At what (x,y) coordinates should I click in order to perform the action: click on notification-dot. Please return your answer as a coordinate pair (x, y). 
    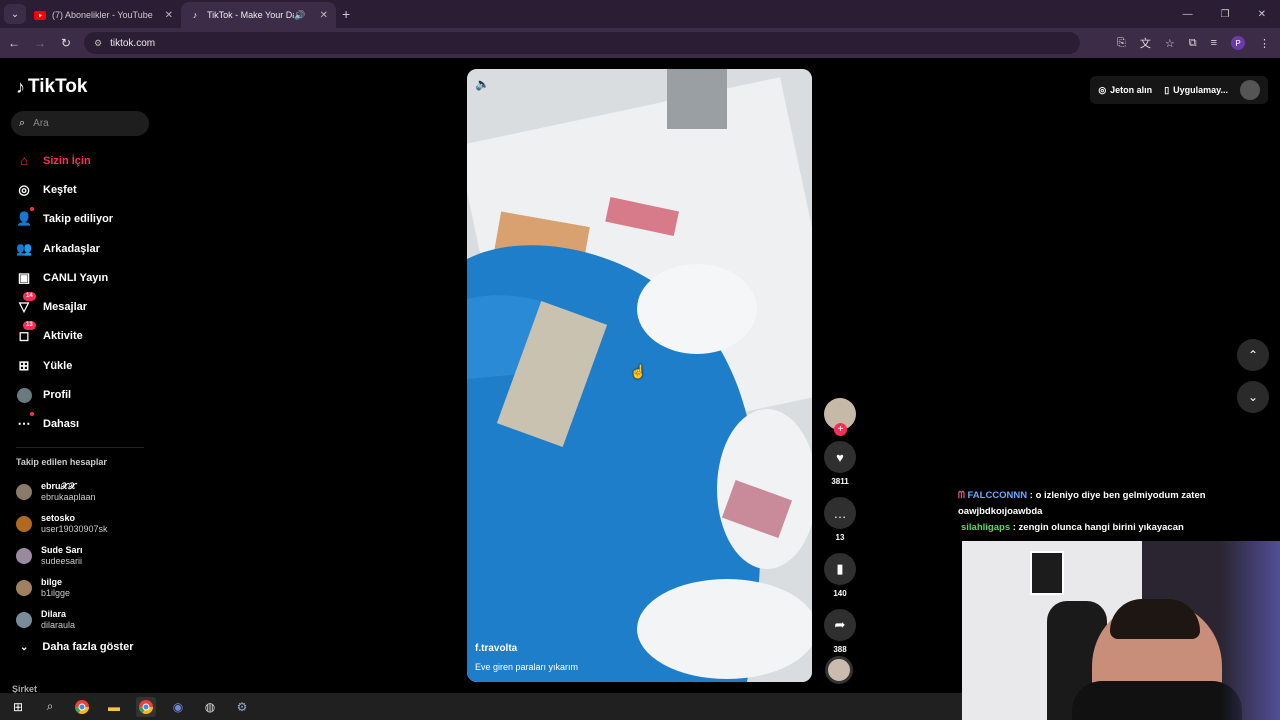
    Looking at the image, I should click on (32, 414).